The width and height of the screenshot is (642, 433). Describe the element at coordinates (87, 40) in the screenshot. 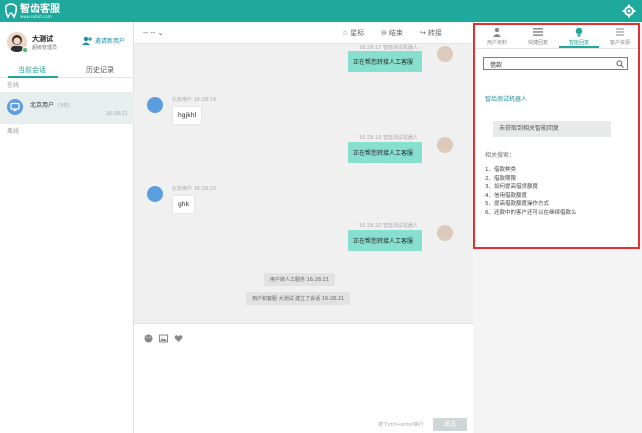

I see `add-user-icon` at that location.